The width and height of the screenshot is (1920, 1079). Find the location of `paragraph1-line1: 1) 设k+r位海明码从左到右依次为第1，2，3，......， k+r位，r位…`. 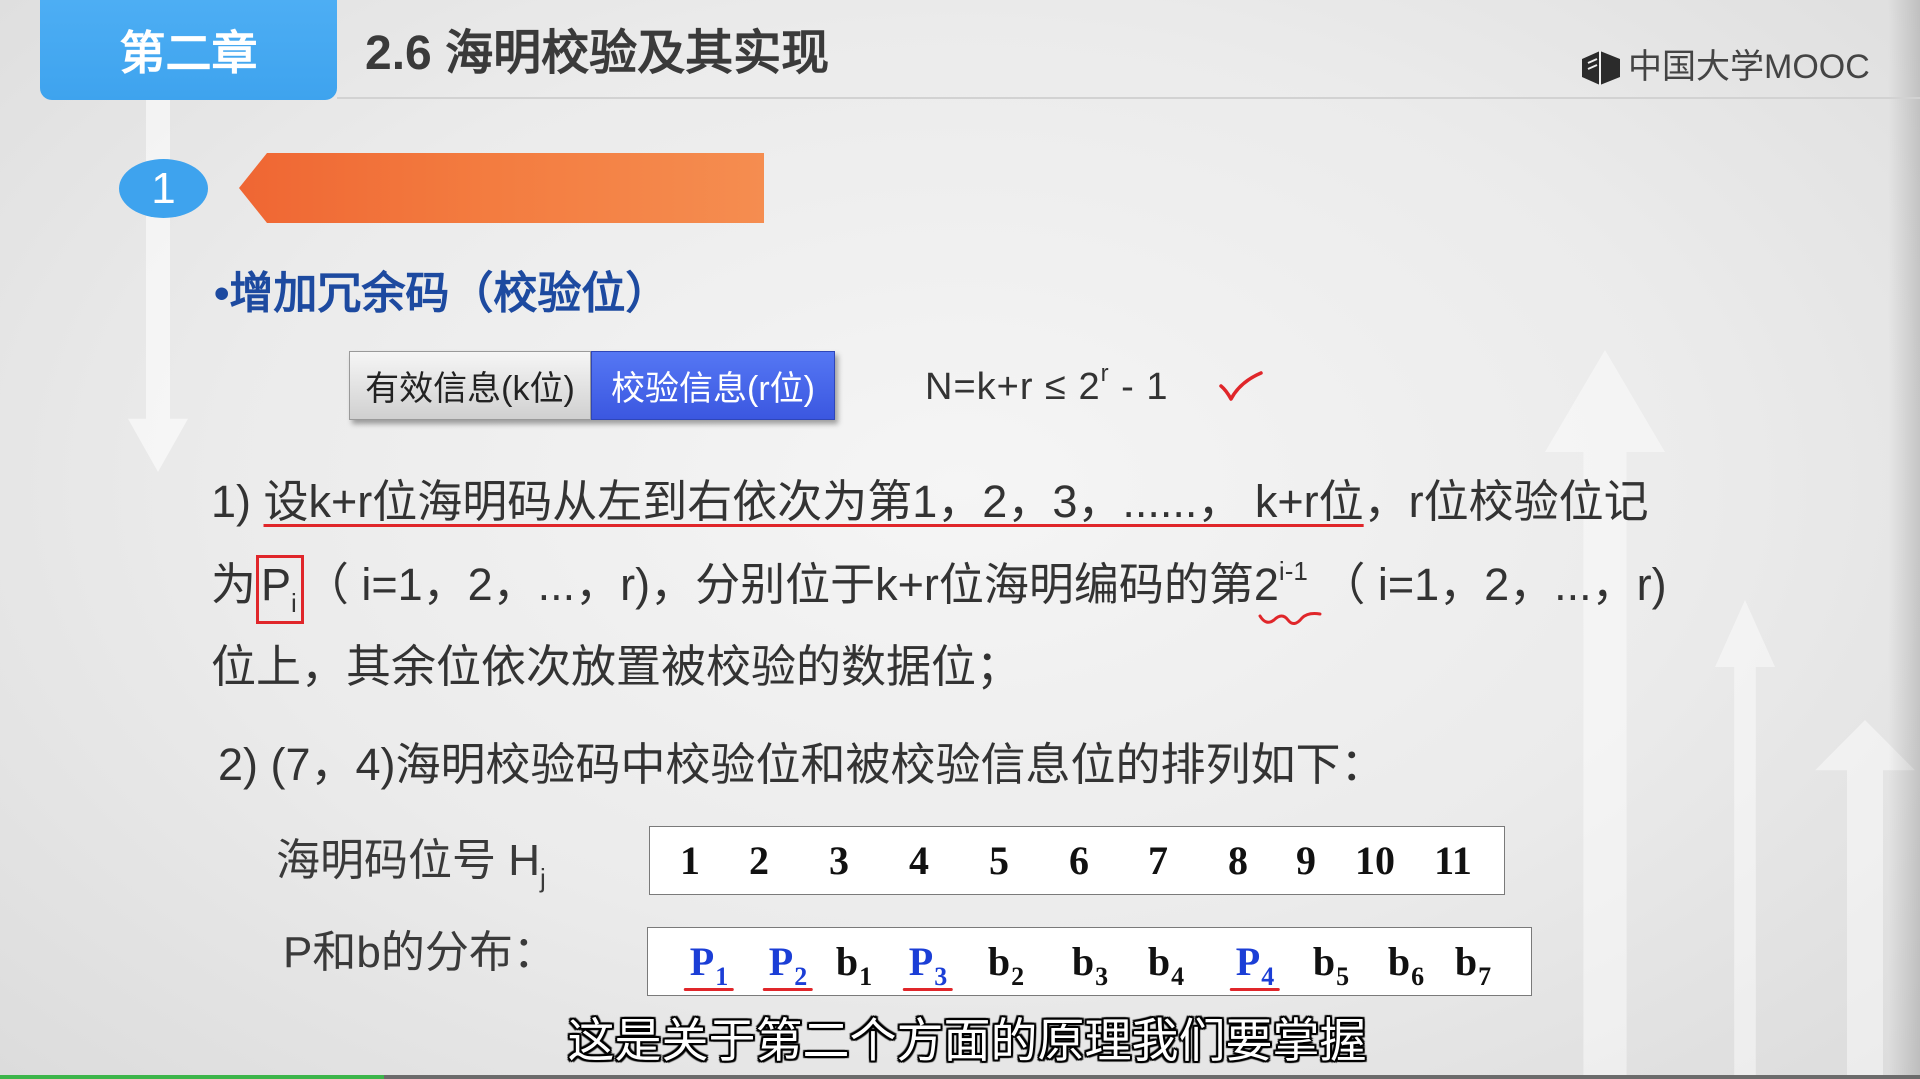

paragraph1-line1: 1) 设k+r位海明码从左到右依次为第1，2，3，......， k+r位，r位… is located at coordinates (930, 502).